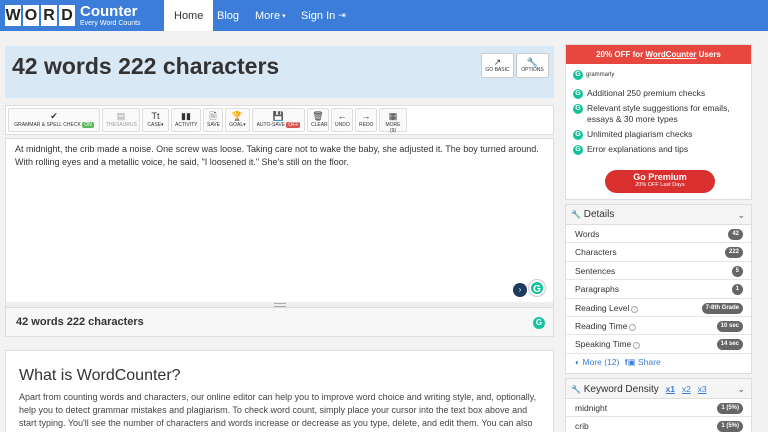  Describe the element at coordinates (658, 308) in the screenshot. I see `detail-row-reading-level: Reading Level? 7-8th Grade` at that location.